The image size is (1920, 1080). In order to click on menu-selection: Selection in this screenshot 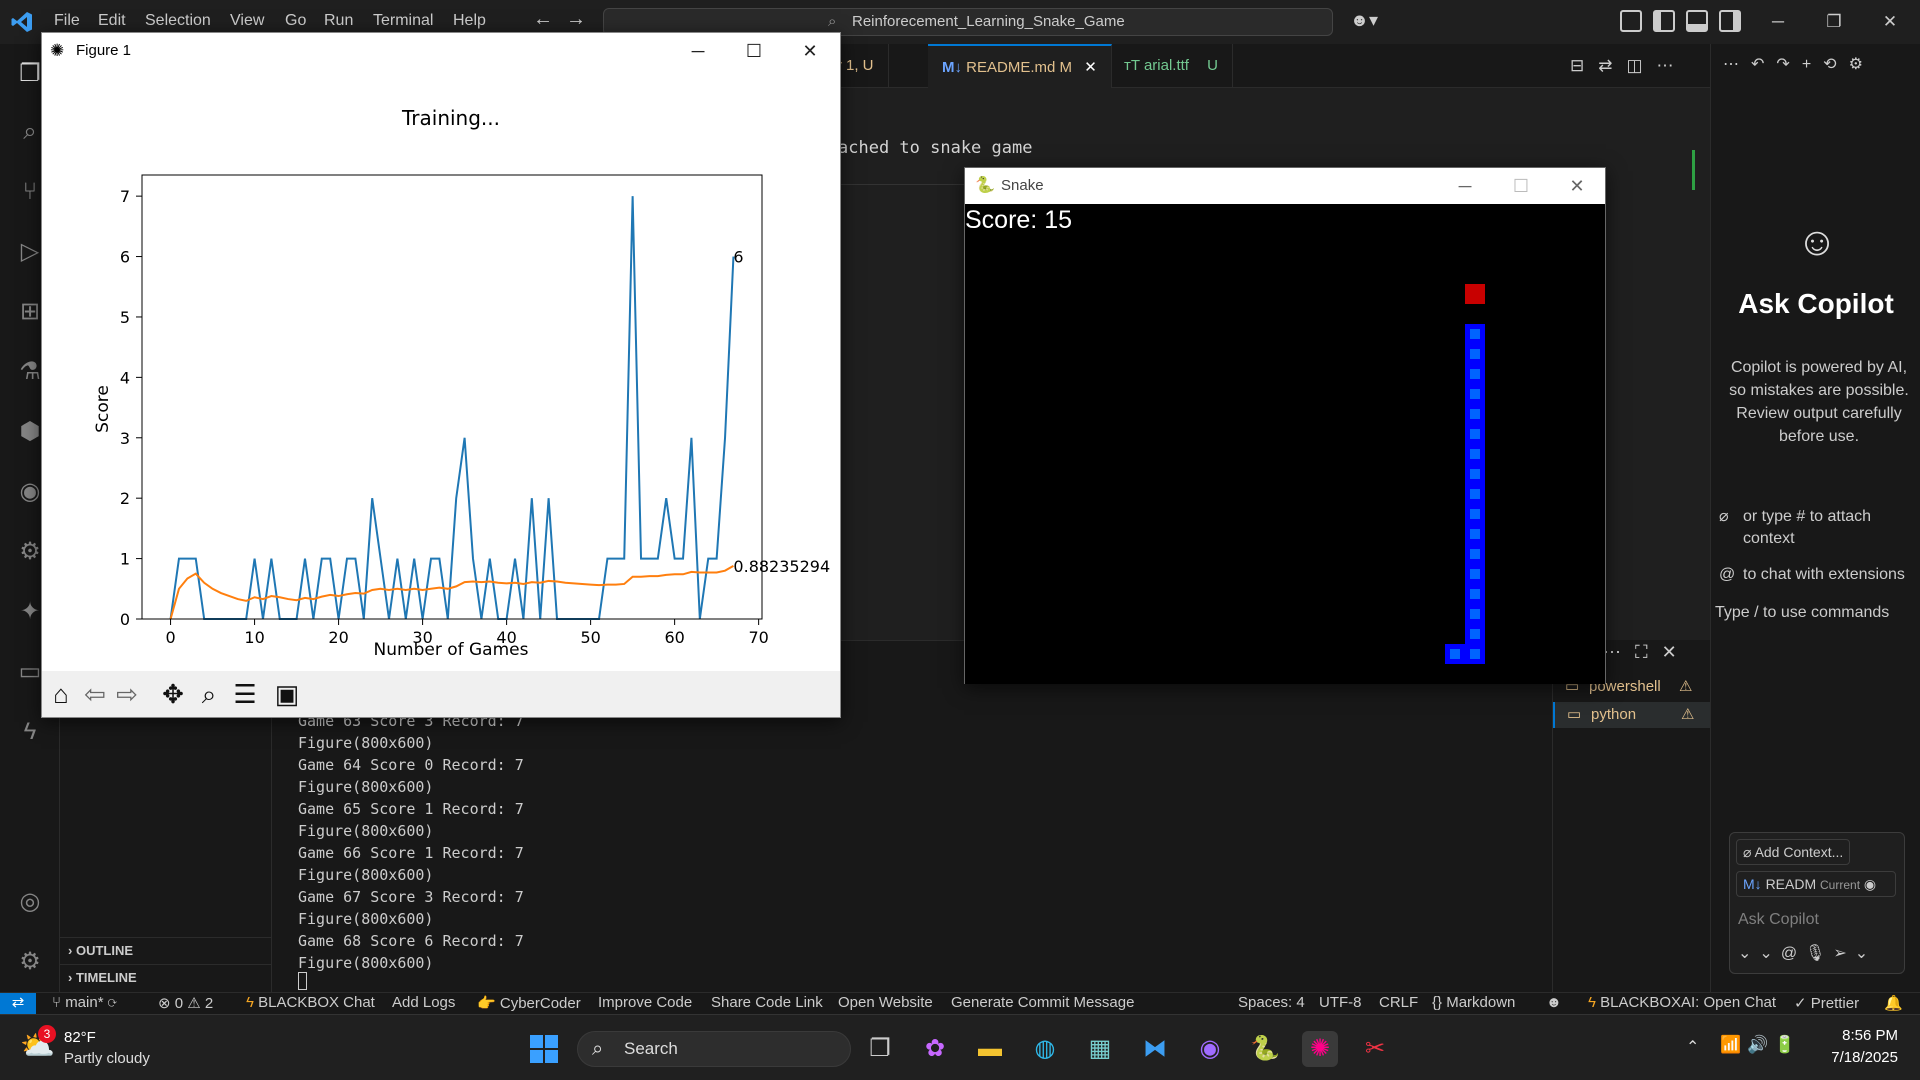, I will do `click(178, 21)`.